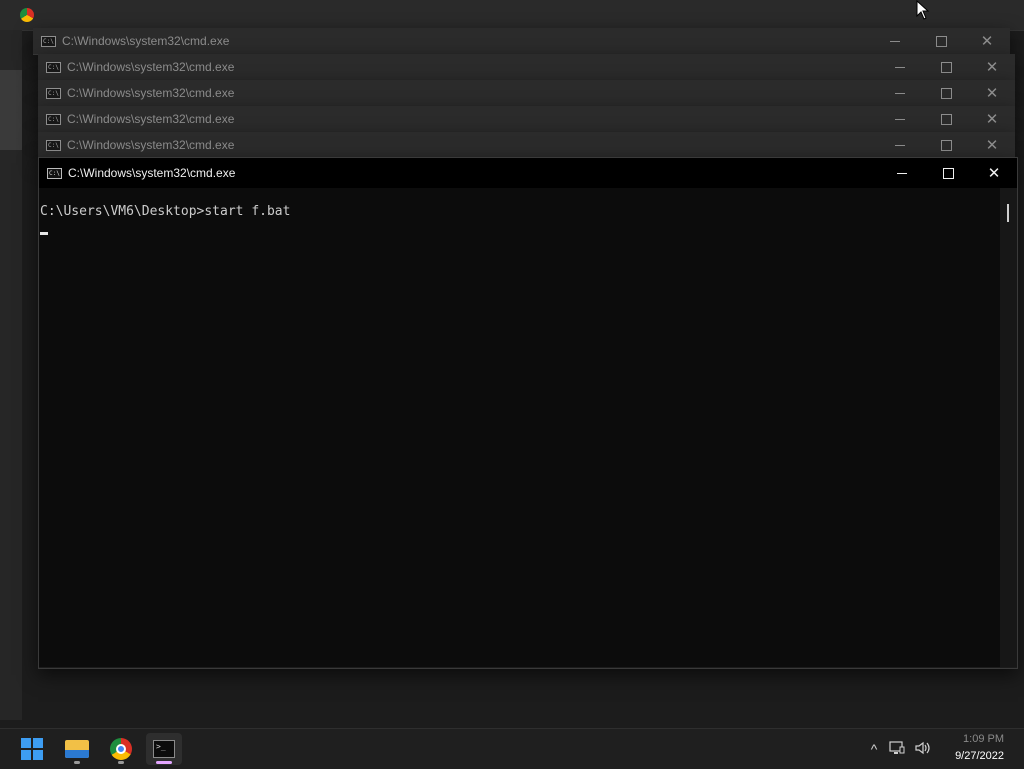 The height and width of the screenshot is (769, 1024). I want to click on terminal-icon: >_, so click(164, 749).